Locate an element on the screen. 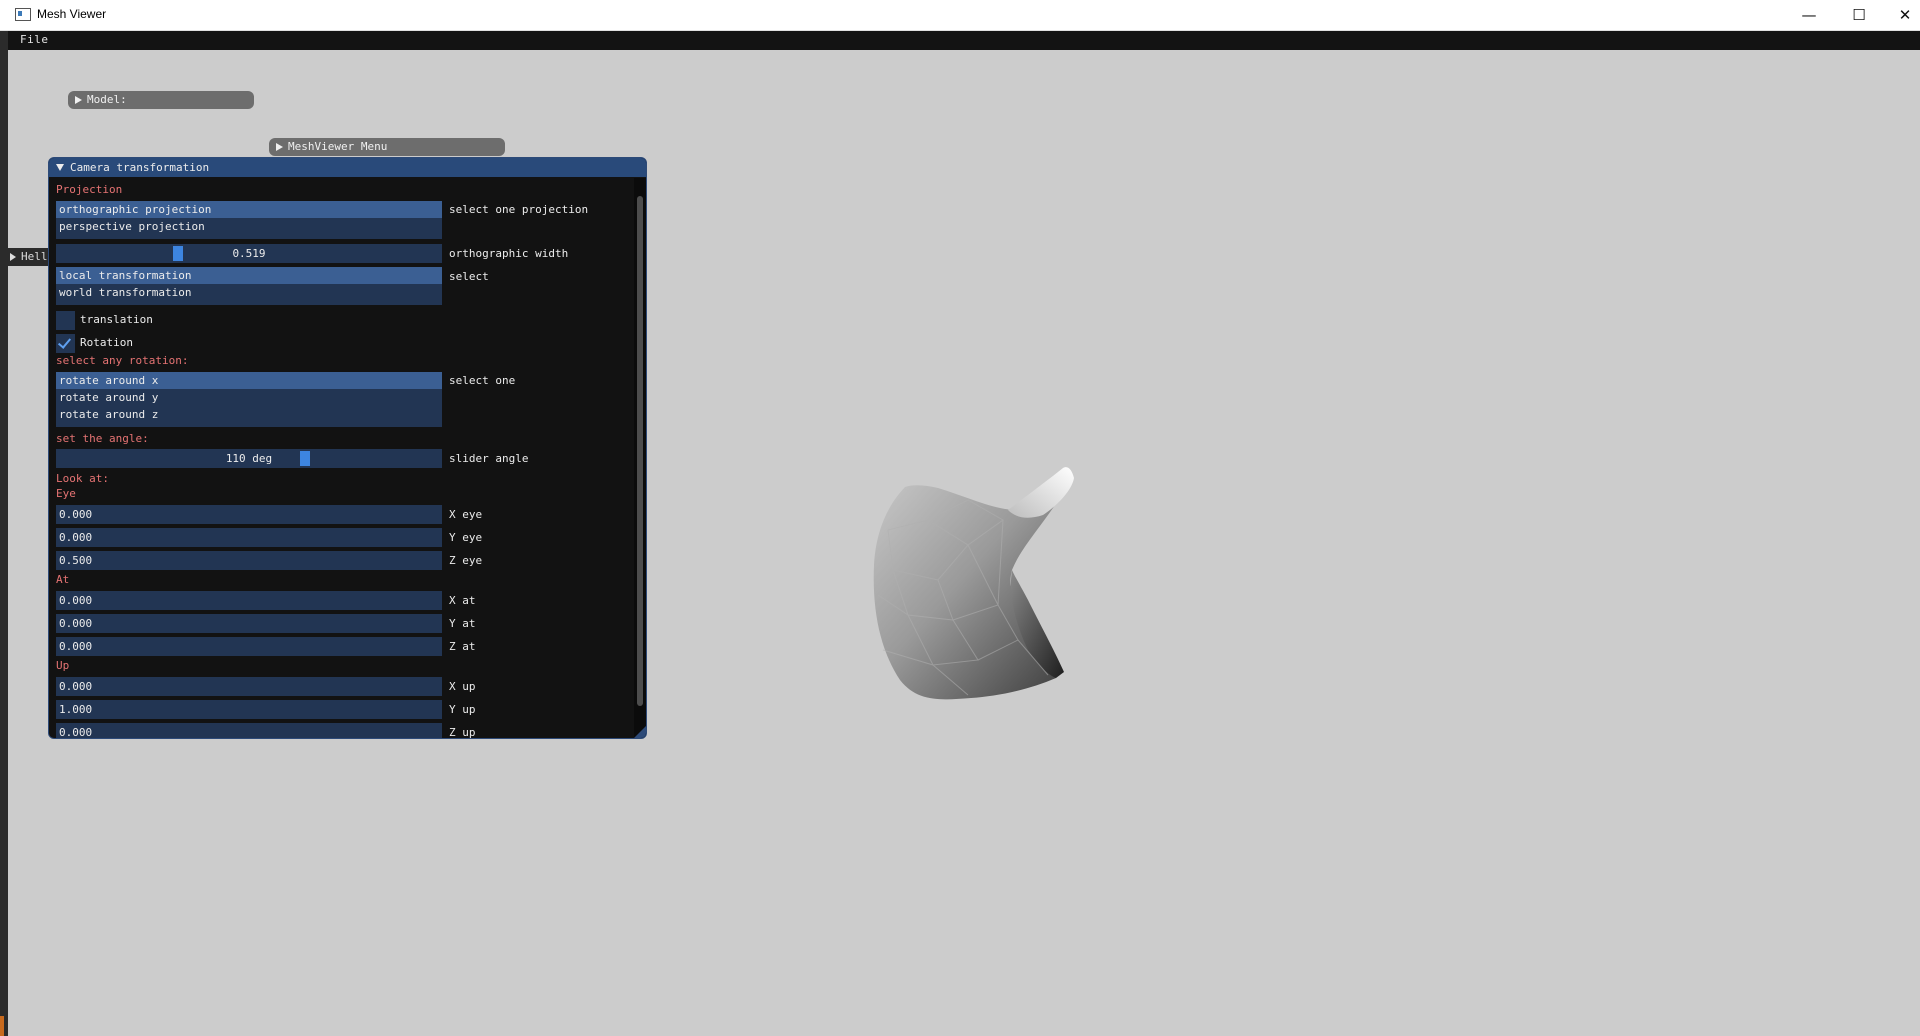  left-edge is located at coordinates (4, 533).